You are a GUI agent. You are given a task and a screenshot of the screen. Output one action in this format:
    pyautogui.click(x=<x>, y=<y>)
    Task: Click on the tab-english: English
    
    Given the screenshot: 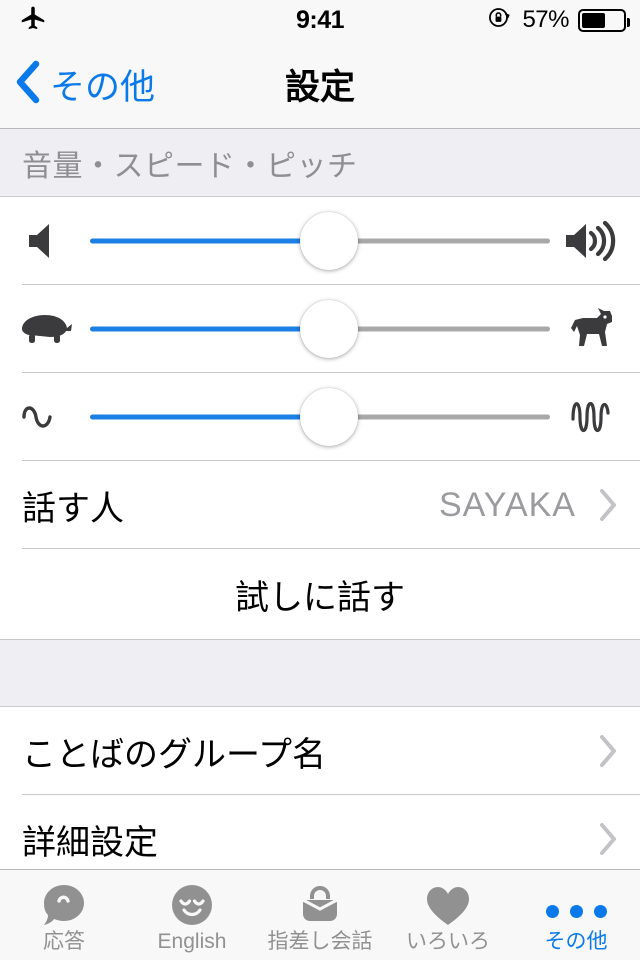 What is the action you would take?
    pyautogui.click(x=192, y=915)
    